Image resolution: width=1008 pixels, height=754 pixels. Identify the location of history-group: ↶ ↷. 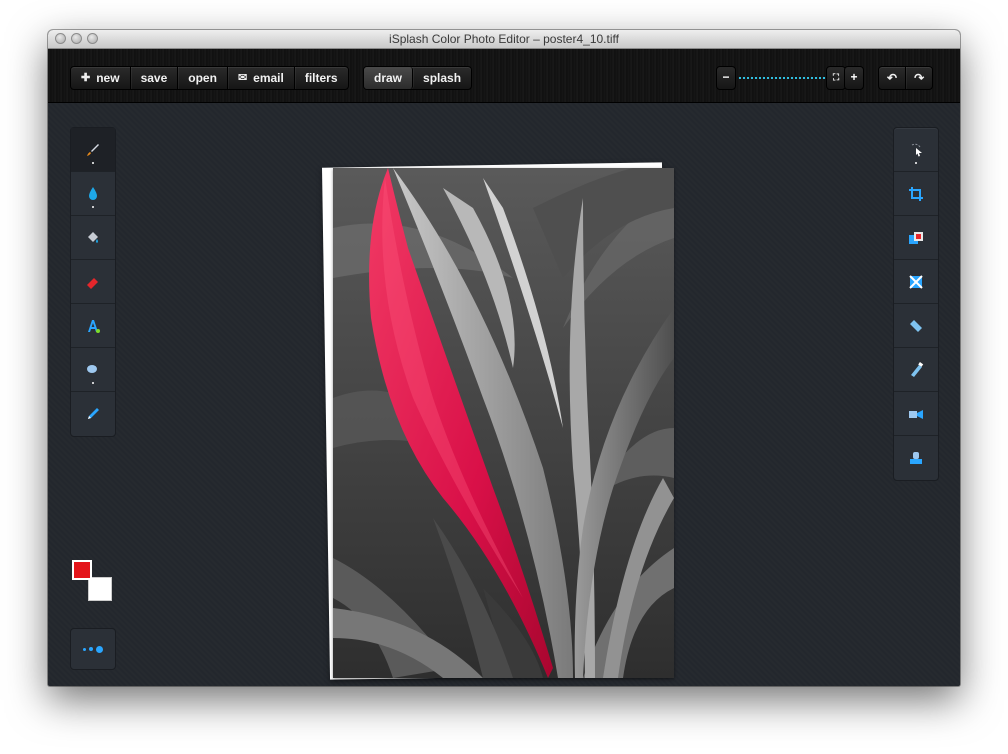
(906, 78).